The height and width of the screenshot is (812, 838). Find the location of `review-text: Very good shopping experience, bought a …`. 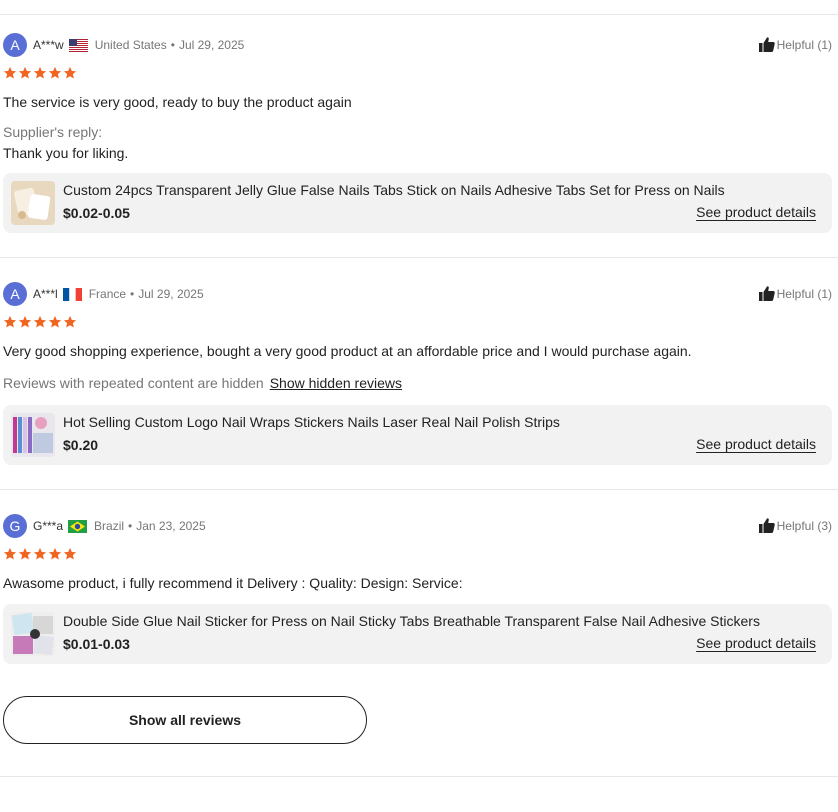

review-text: Very good shopping experience, bought a … is located at coordinates (347, 351).